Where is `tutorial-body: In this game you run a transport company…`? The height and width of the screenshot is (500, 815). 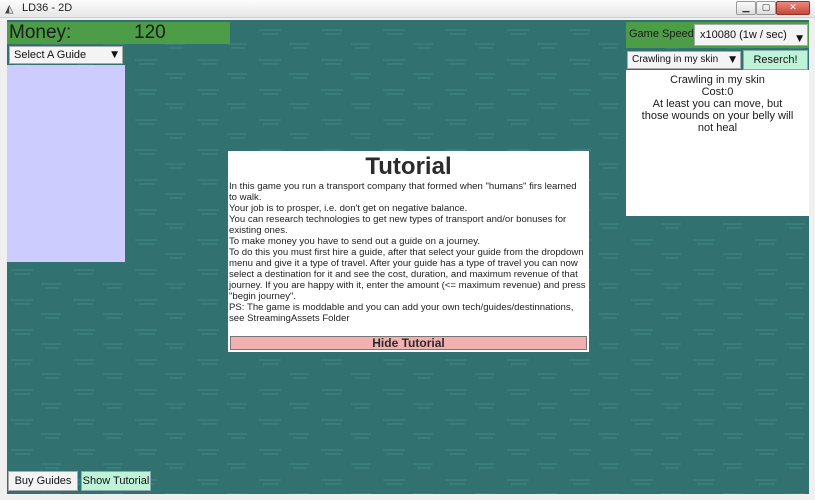
tutorial-body: In this game you run a transport company… is located at coordinates (408, 252).